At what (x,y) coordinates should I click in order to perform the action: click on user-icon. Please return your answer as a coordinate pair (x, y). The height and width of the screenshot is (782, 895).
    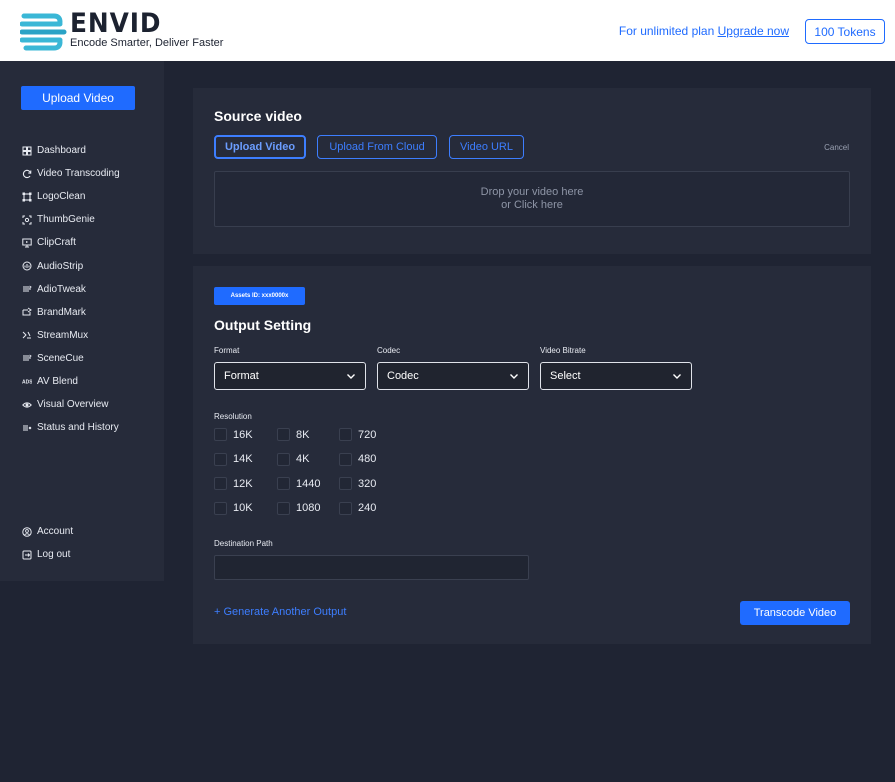
    Looking at the image, I should click on (27, 531).